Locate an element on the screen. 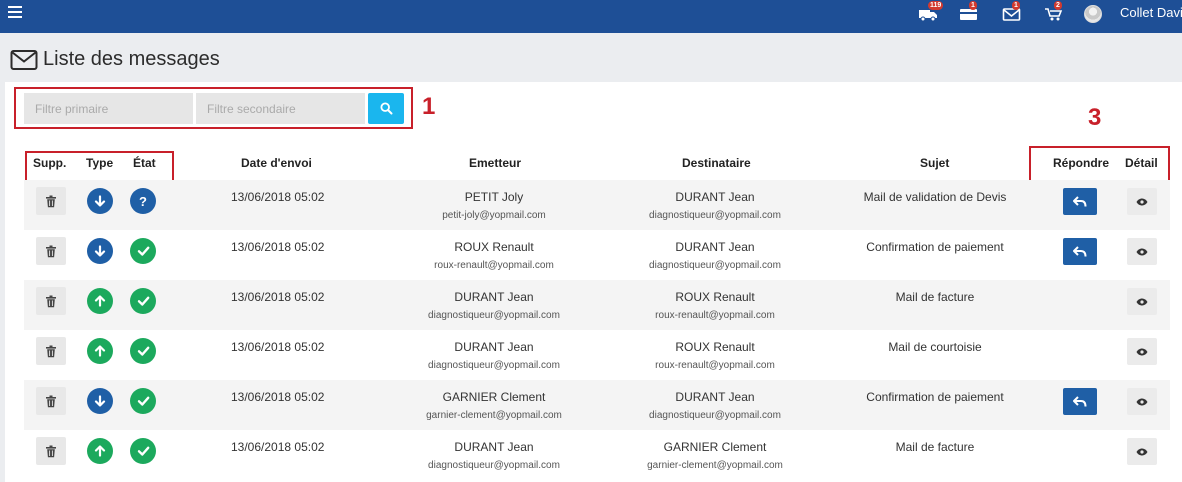 The height and width of the screenshot is (482, 1182). notification-badge: 119 is located at coordinates (936, 5).